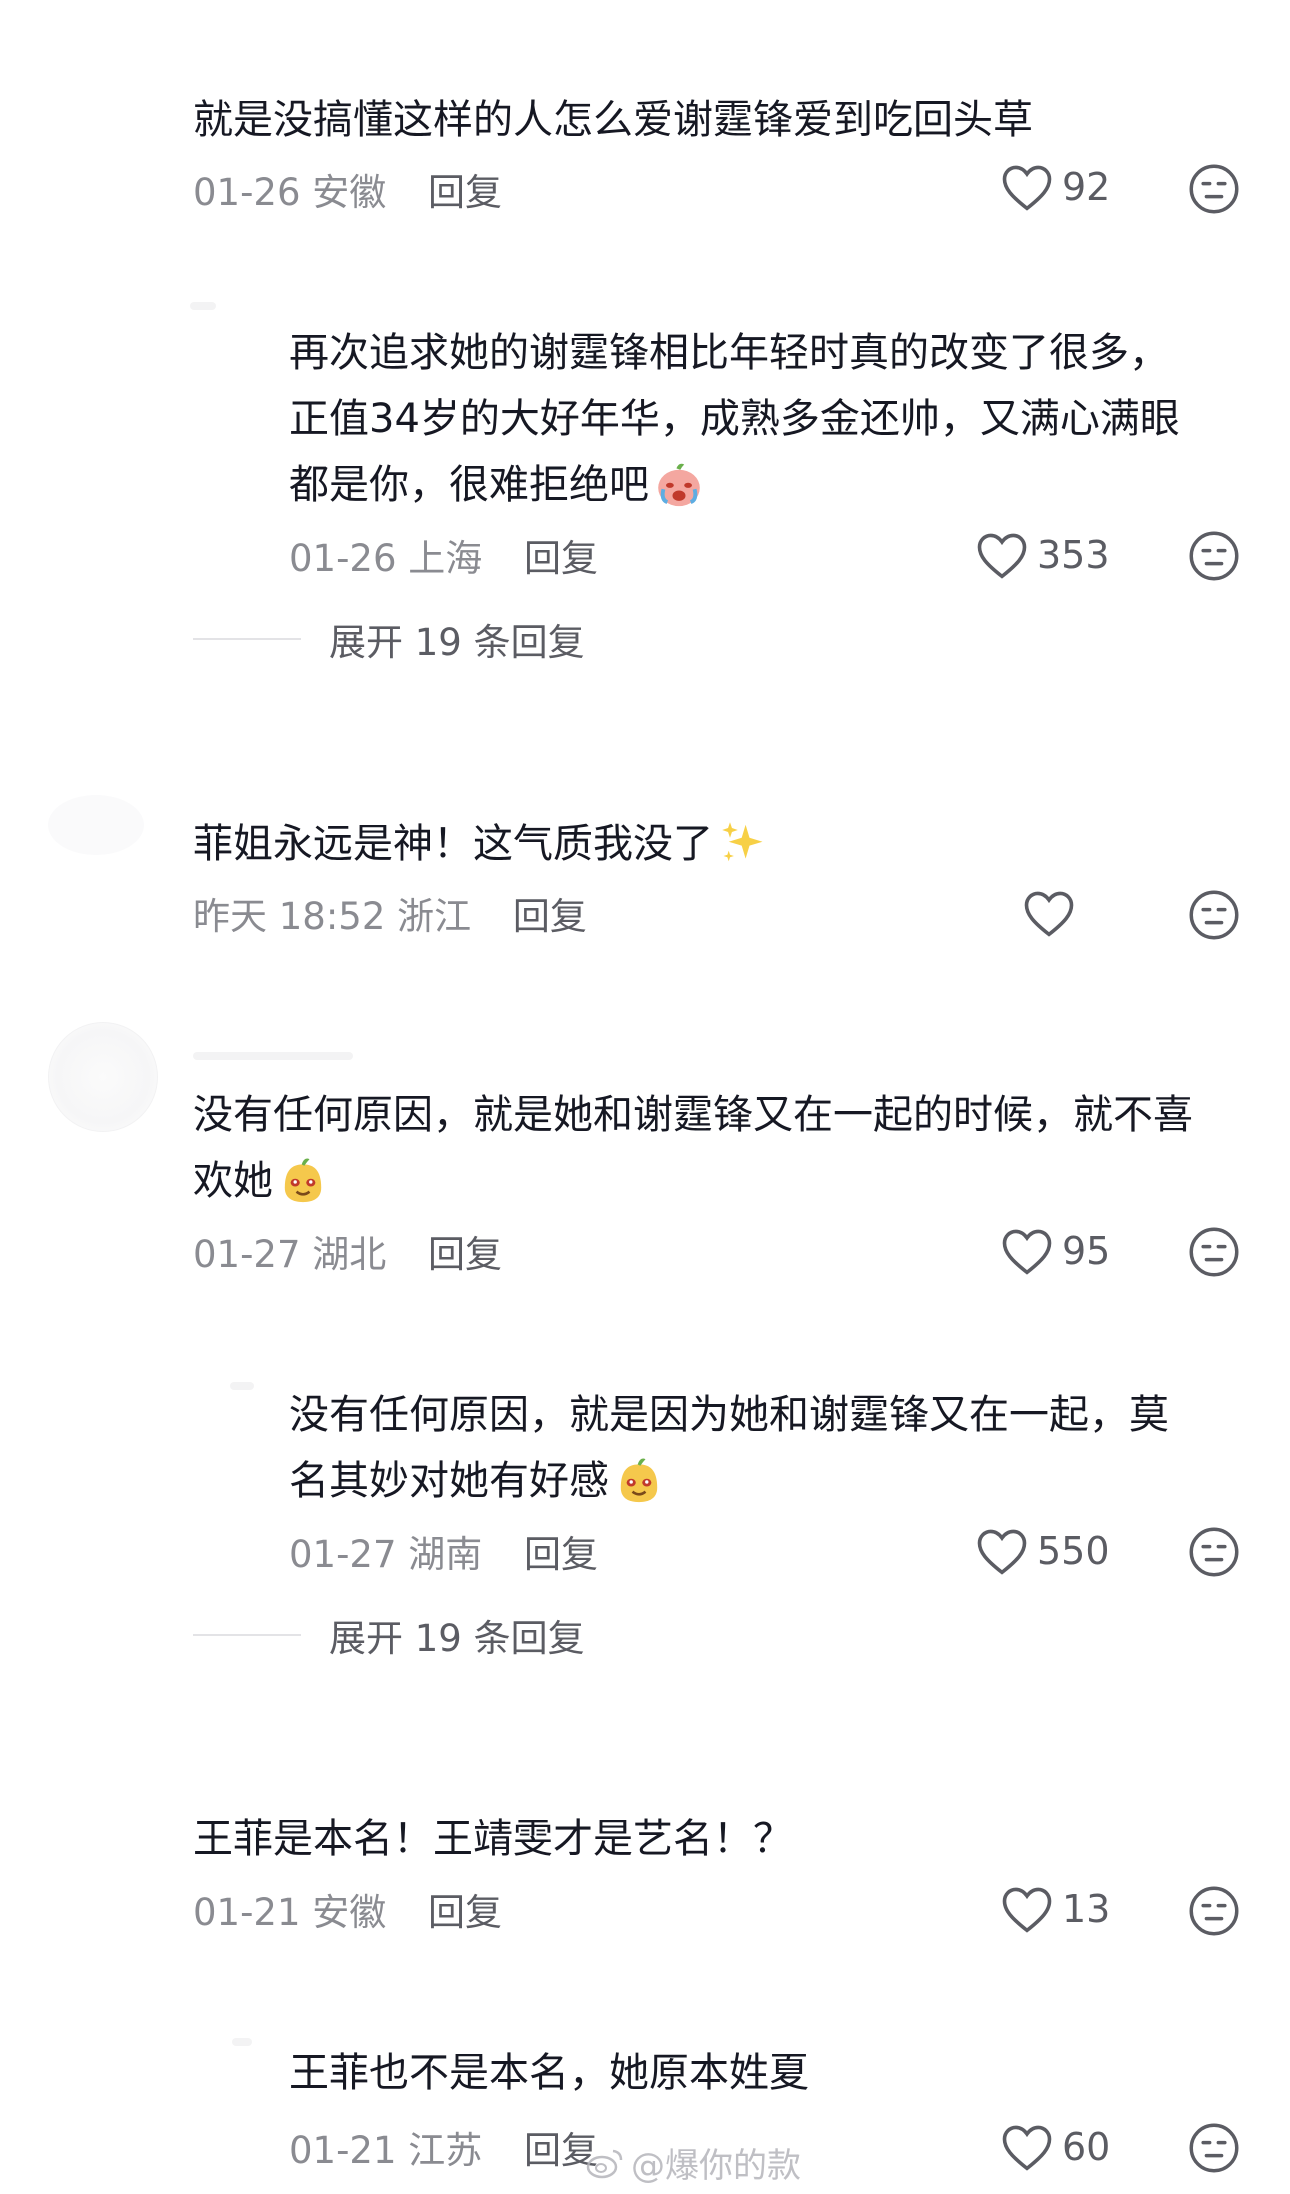  Describe the element at coordinates (549, 2073) in the screenshot. I see `comment-text: 王菲也不是本名，她原本姓夏` at that location.